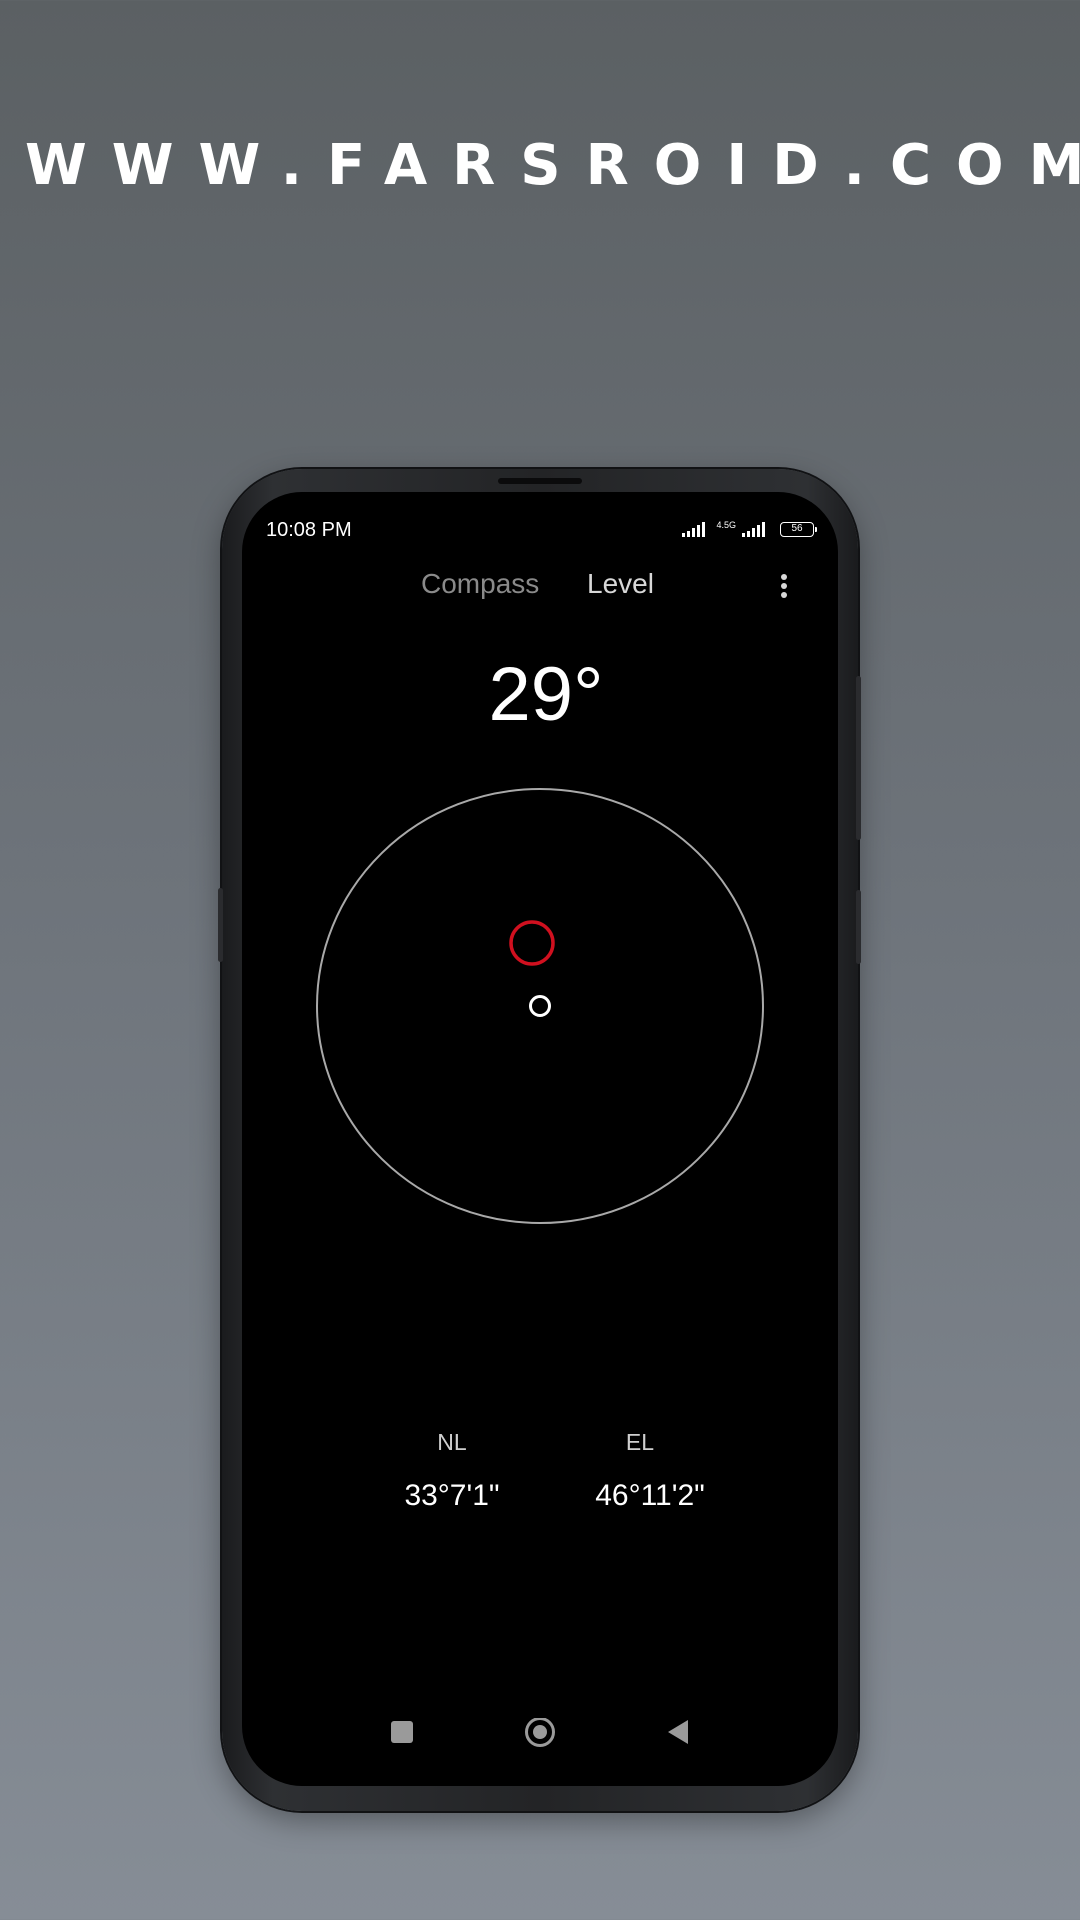  Describe the element at coordinates (678, 1732) in the screenshot. I see `back-triangle-icon` at that location.